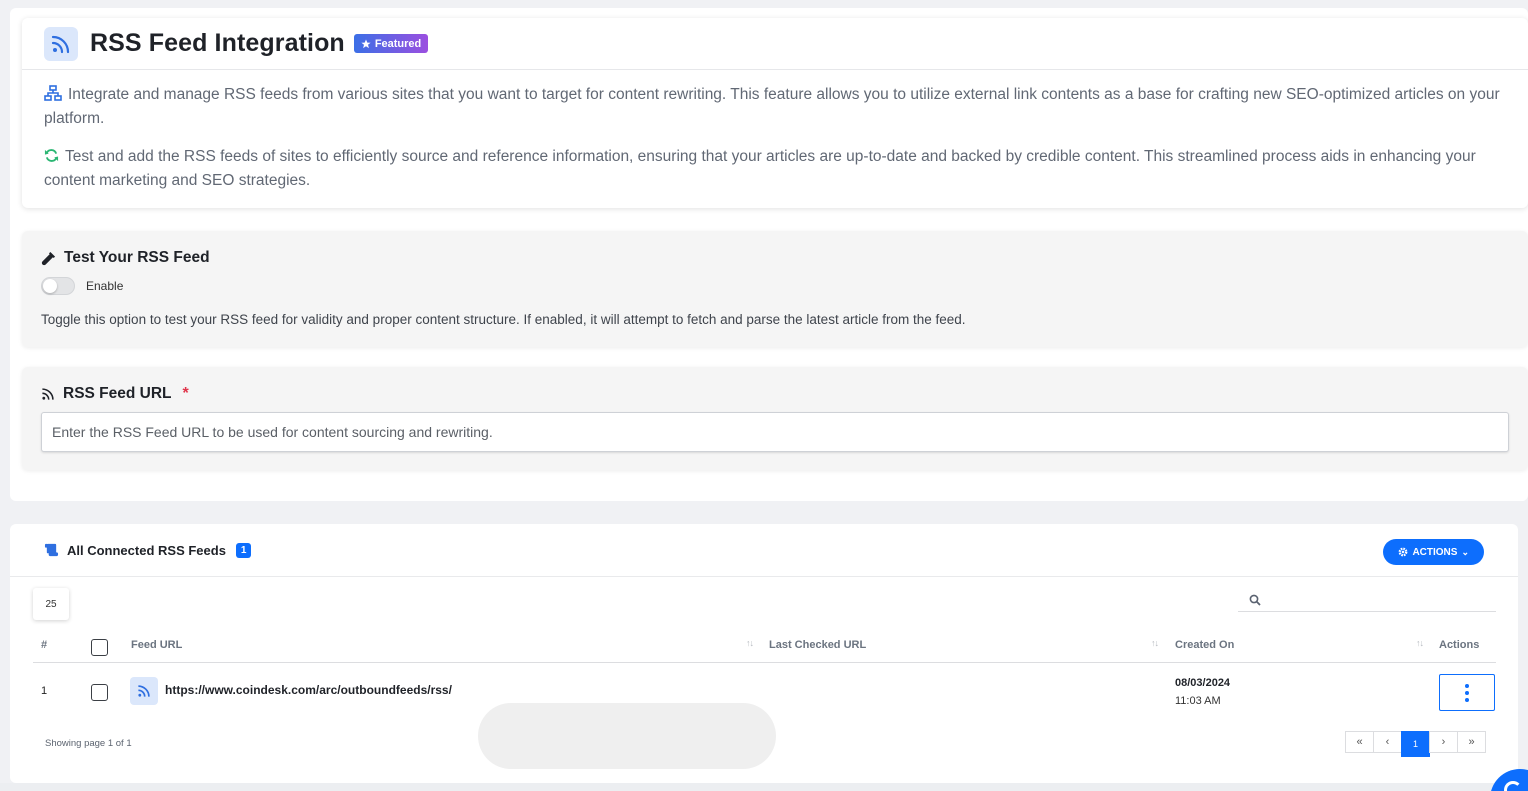  I want to click on chat-icon, so click(1513, 786).